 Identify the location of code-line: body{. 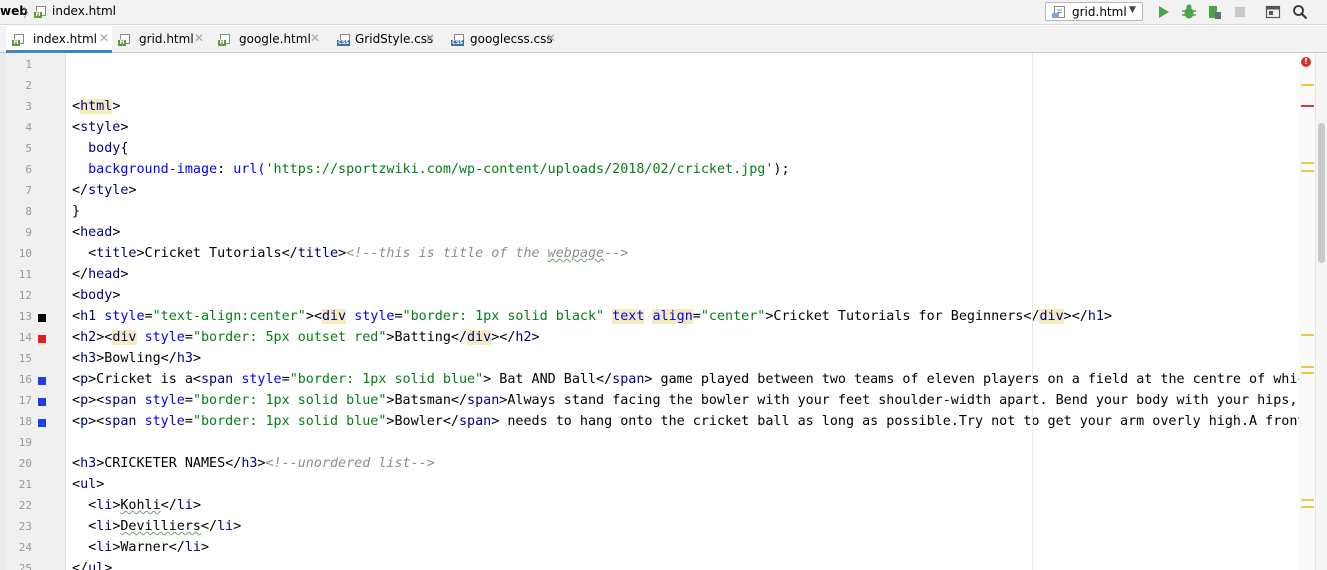
(100, 148).